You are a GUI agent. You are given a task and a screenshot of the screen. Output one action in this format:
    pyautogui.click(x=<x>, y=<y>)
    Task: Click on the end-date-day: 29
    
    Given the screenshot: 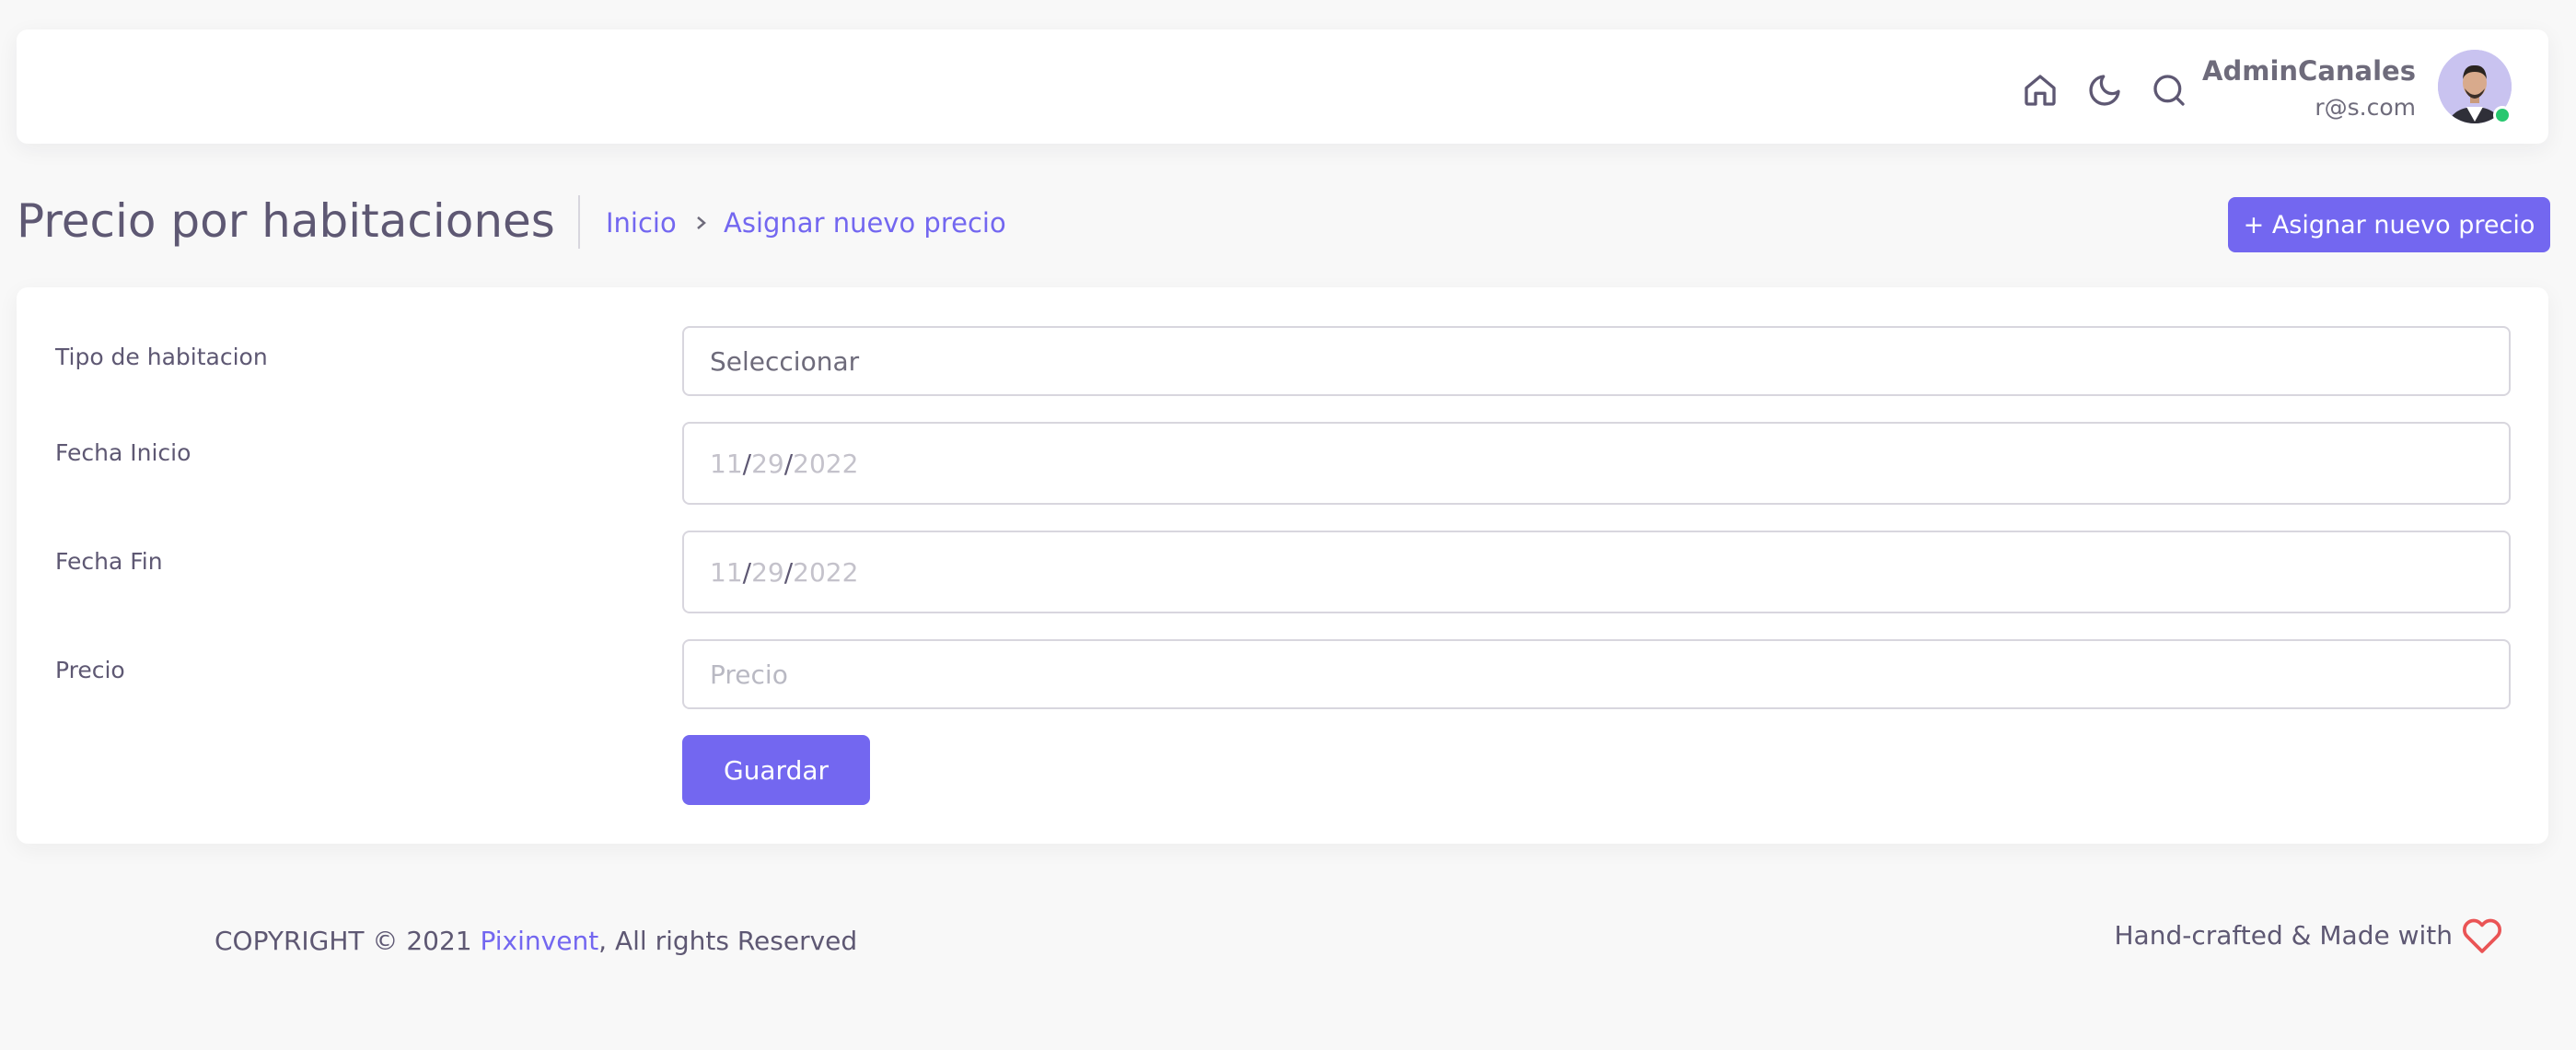 What is the action you would take?
    pyautogui.click(x=767, y=572)
    